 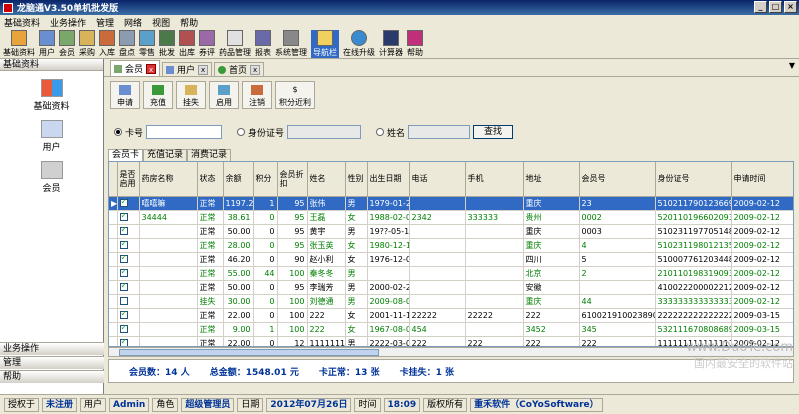 What do you see at coordinates (67, 44) in the screenshot?
I see `toolbar-member: 会员` at bounding box center [67, 44].